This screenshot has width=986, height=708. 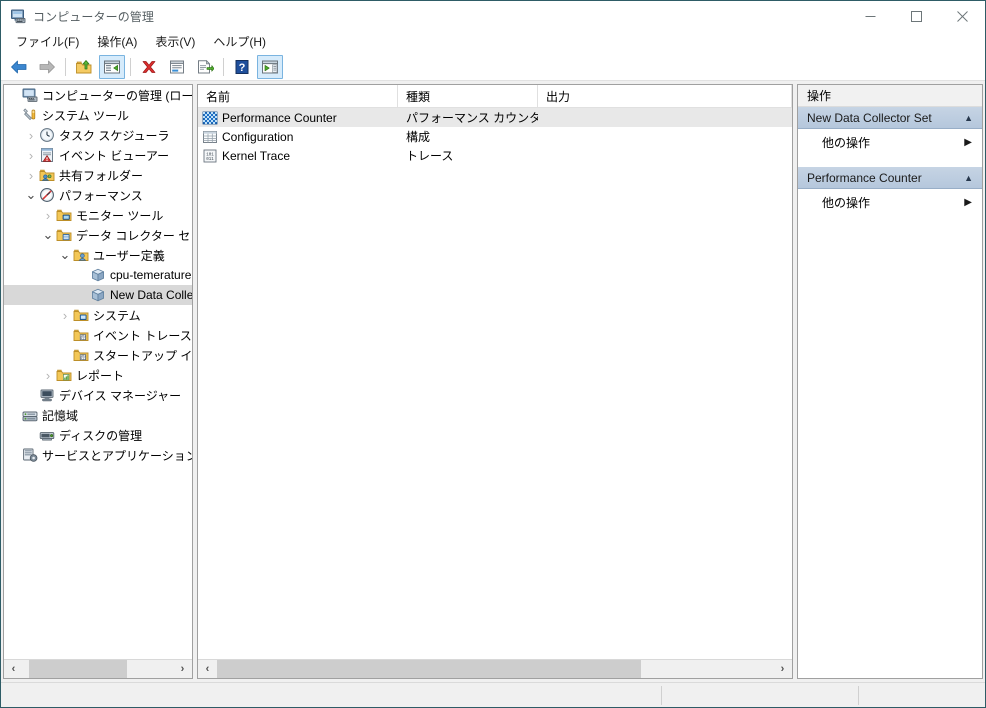 I want to click on delete-button, so click(x=149, y=67).